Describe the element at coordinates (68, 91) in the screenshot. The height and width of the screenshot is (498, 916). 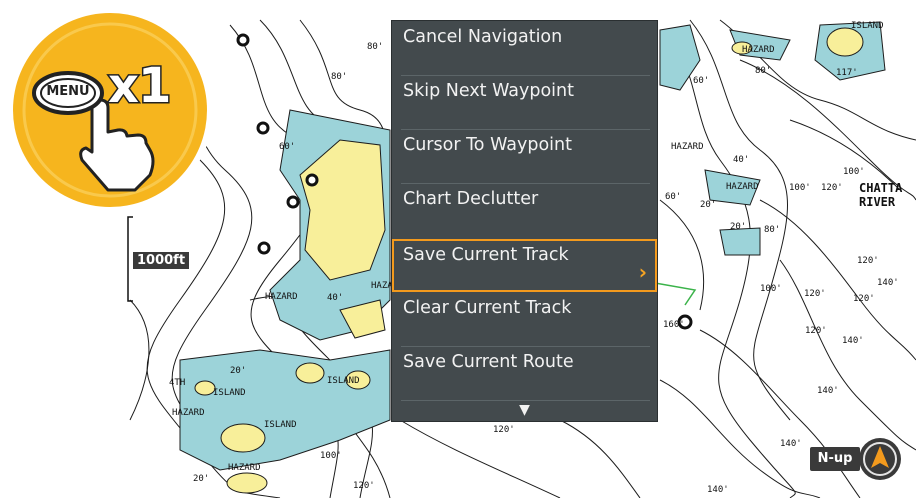
I see `menu-key-label: MENU` at that location.